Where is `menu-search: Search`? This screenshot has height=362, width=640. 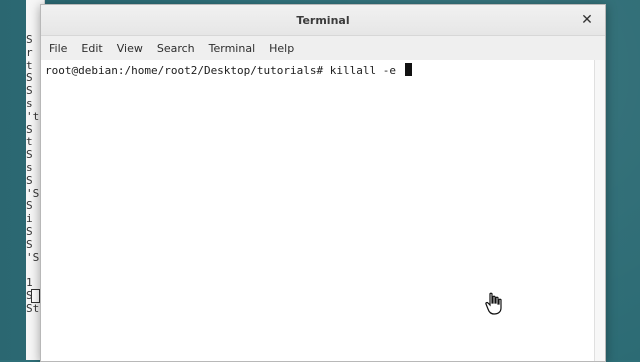
menu-search: Search is located at coordinates (176, 48).